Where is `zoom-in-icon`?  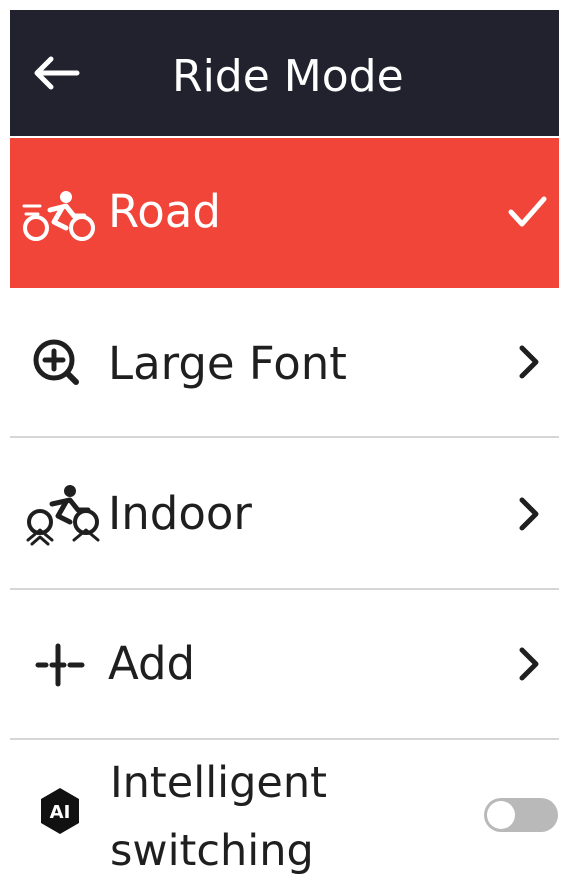
zoom-in-icon is located at coordinates (60, 364).